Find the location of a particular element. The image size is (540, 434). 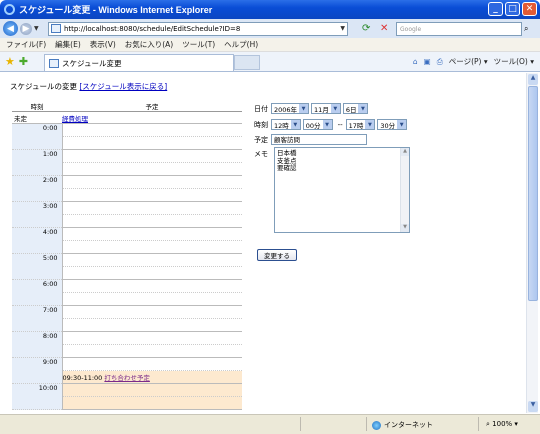

back-to-schedule-link: [スケジュール表示に戻る] is located at coordinates (123, 86).